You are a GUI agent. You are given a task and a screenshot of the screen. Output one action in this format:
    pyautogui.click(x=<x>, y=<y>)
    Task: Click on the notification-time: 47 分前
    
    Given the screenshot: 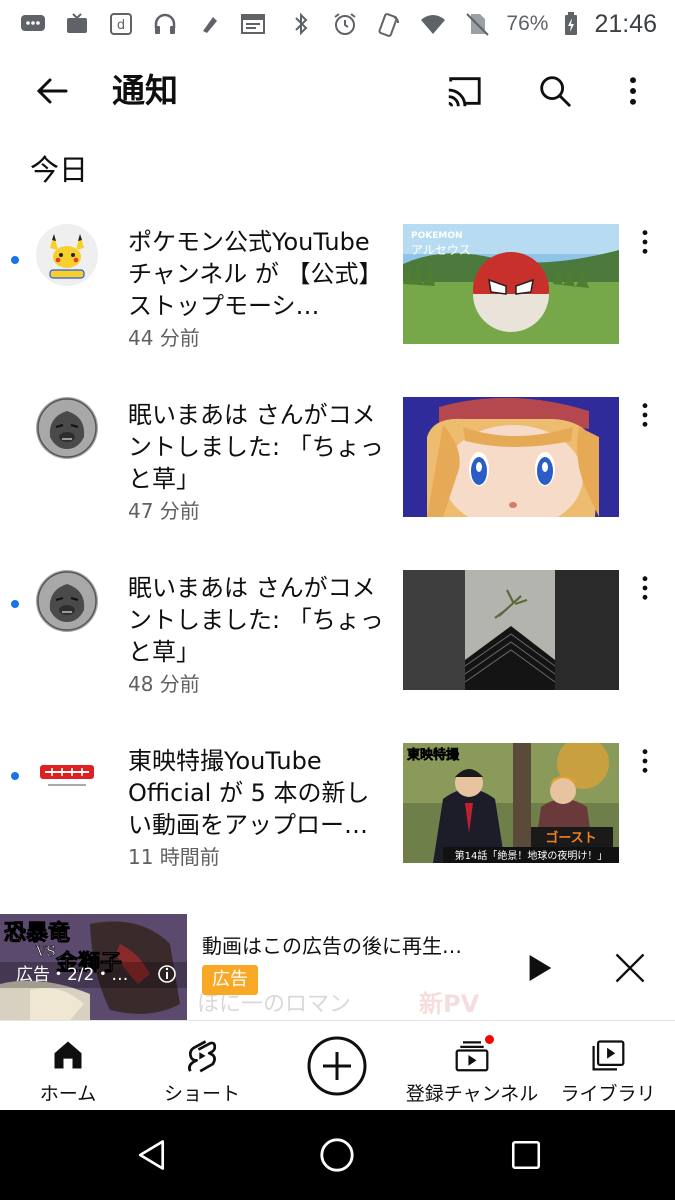 What is the action you would take?
    pyautogui.click(x=164, y=511)
    